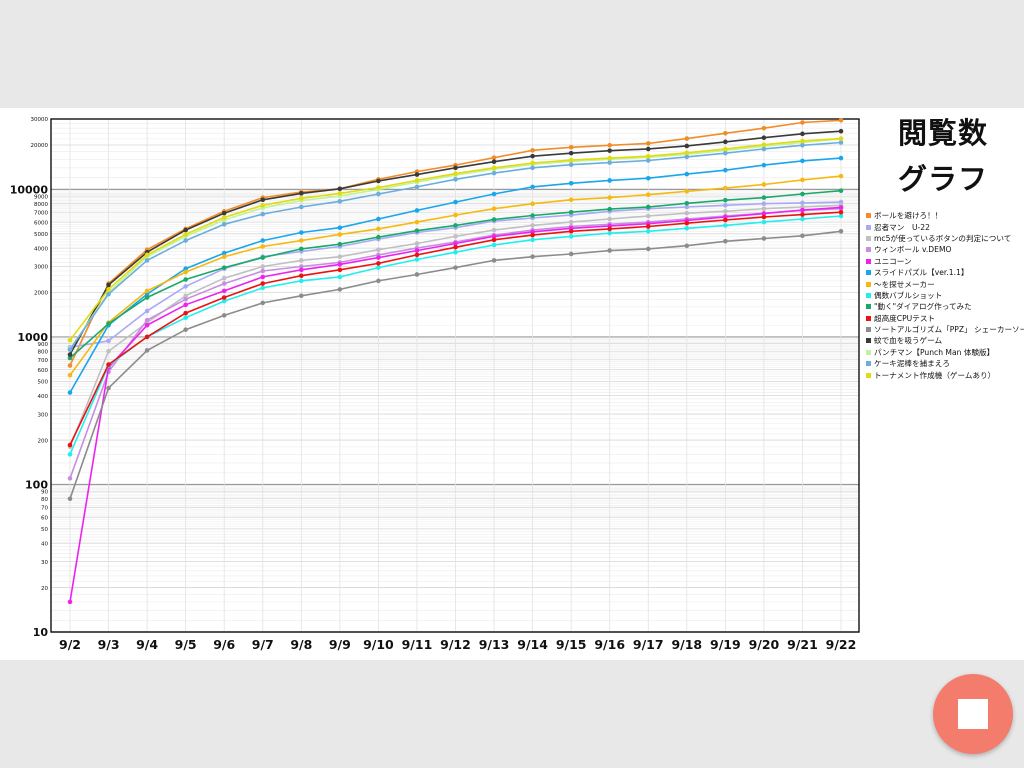 The height and width of the screenshot is (768, 1024). I want to click on y-tick-label: 6000, so click(41, 223).